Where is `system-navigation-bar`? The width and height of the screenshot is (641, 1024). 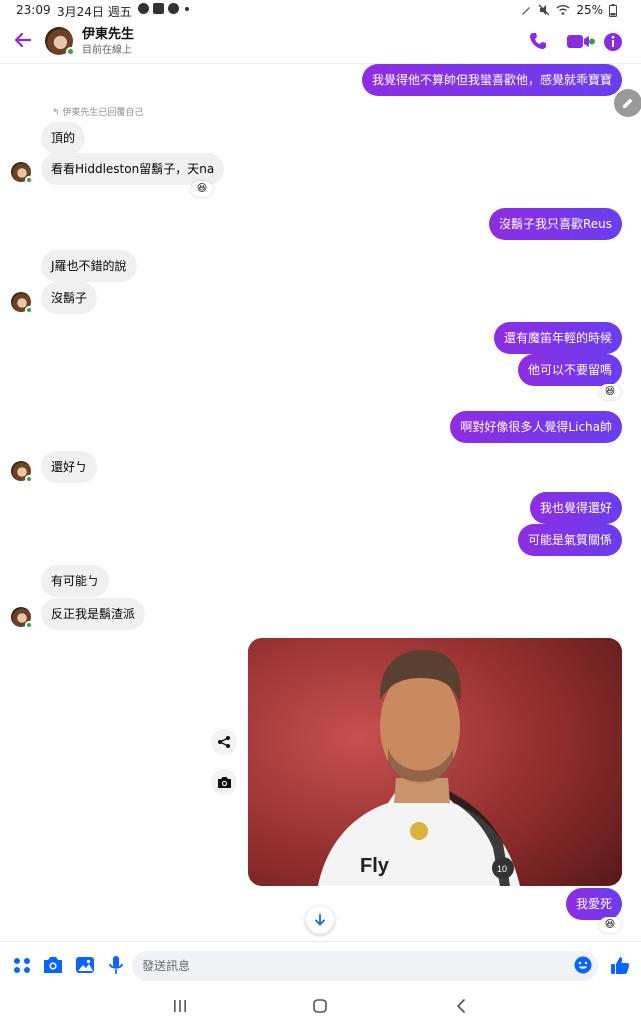
system-navigation-bar is located at coordinates (320, 1007).